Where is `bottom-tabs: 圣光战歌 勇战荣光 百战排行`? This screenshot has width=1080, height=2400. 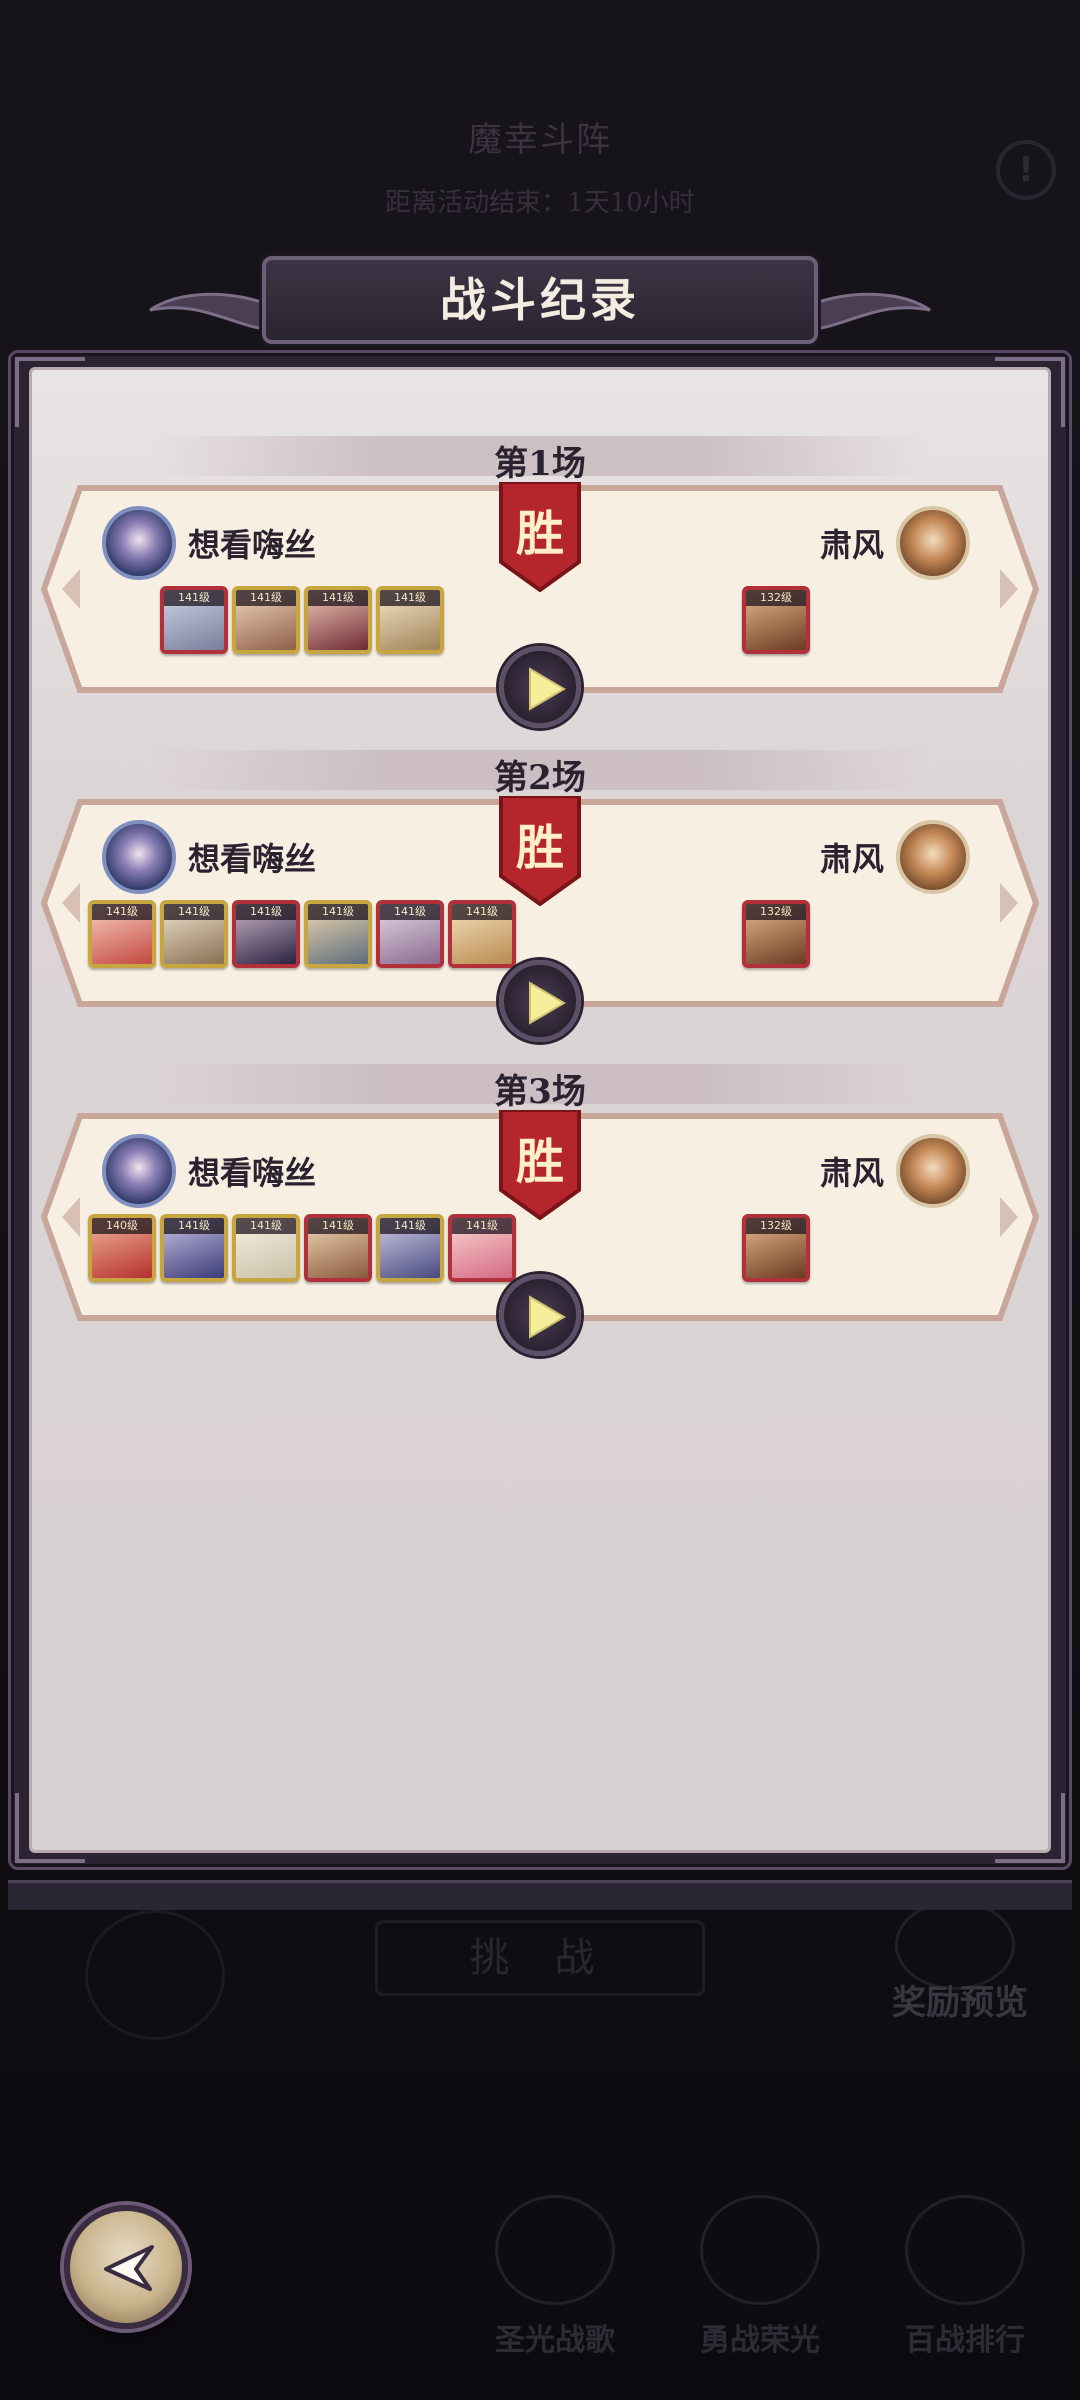 bottom-tabs: 圣光战歌 勇战荣光 百战排行 is located at coordinates (760, 2277).